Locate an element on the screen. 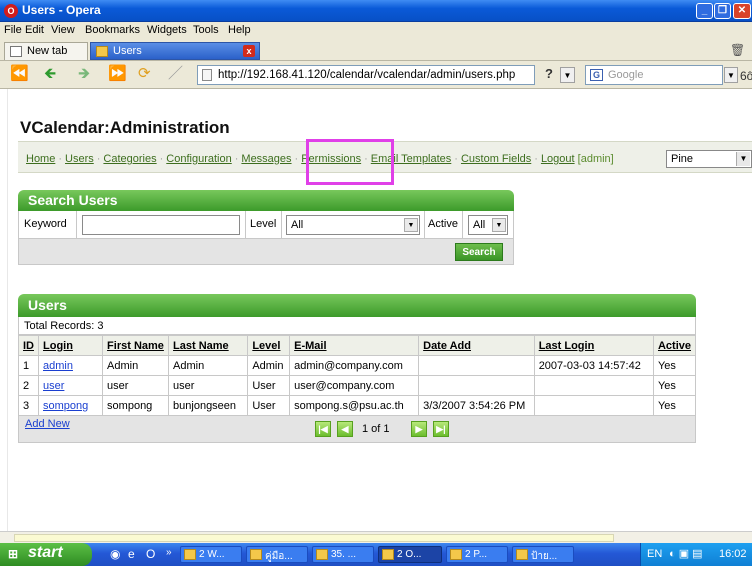 The width and height of the screenshot is (752, 566). keyword-input is located at coordinates (161, 225).